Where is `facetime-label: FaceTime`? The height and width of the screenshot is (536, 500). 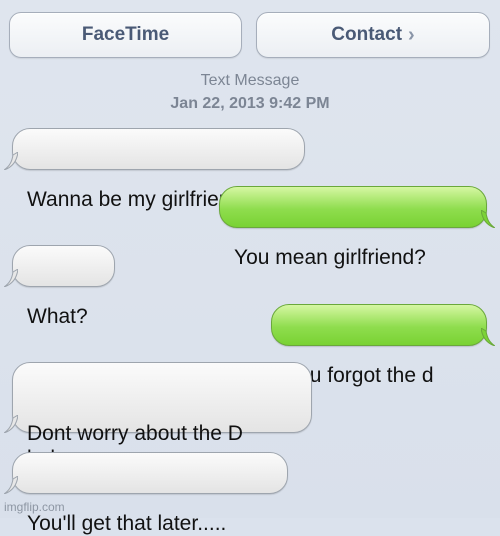
facetime-label: FaceTime is located at coordinates (125, 34).